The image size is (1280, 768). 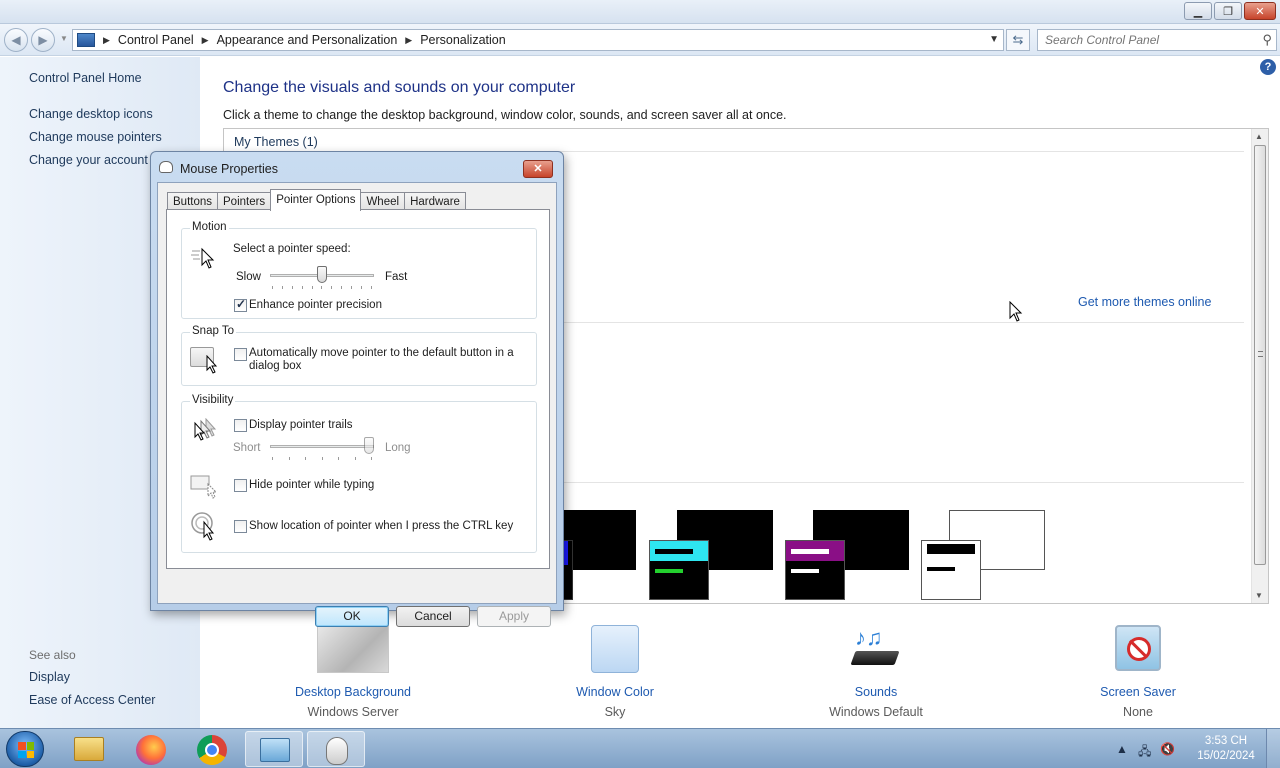 What do you see at coordinates (240, 304) in the screenshot?
I see `enhance-precision-checkbox` at bounding box center [240, 304].